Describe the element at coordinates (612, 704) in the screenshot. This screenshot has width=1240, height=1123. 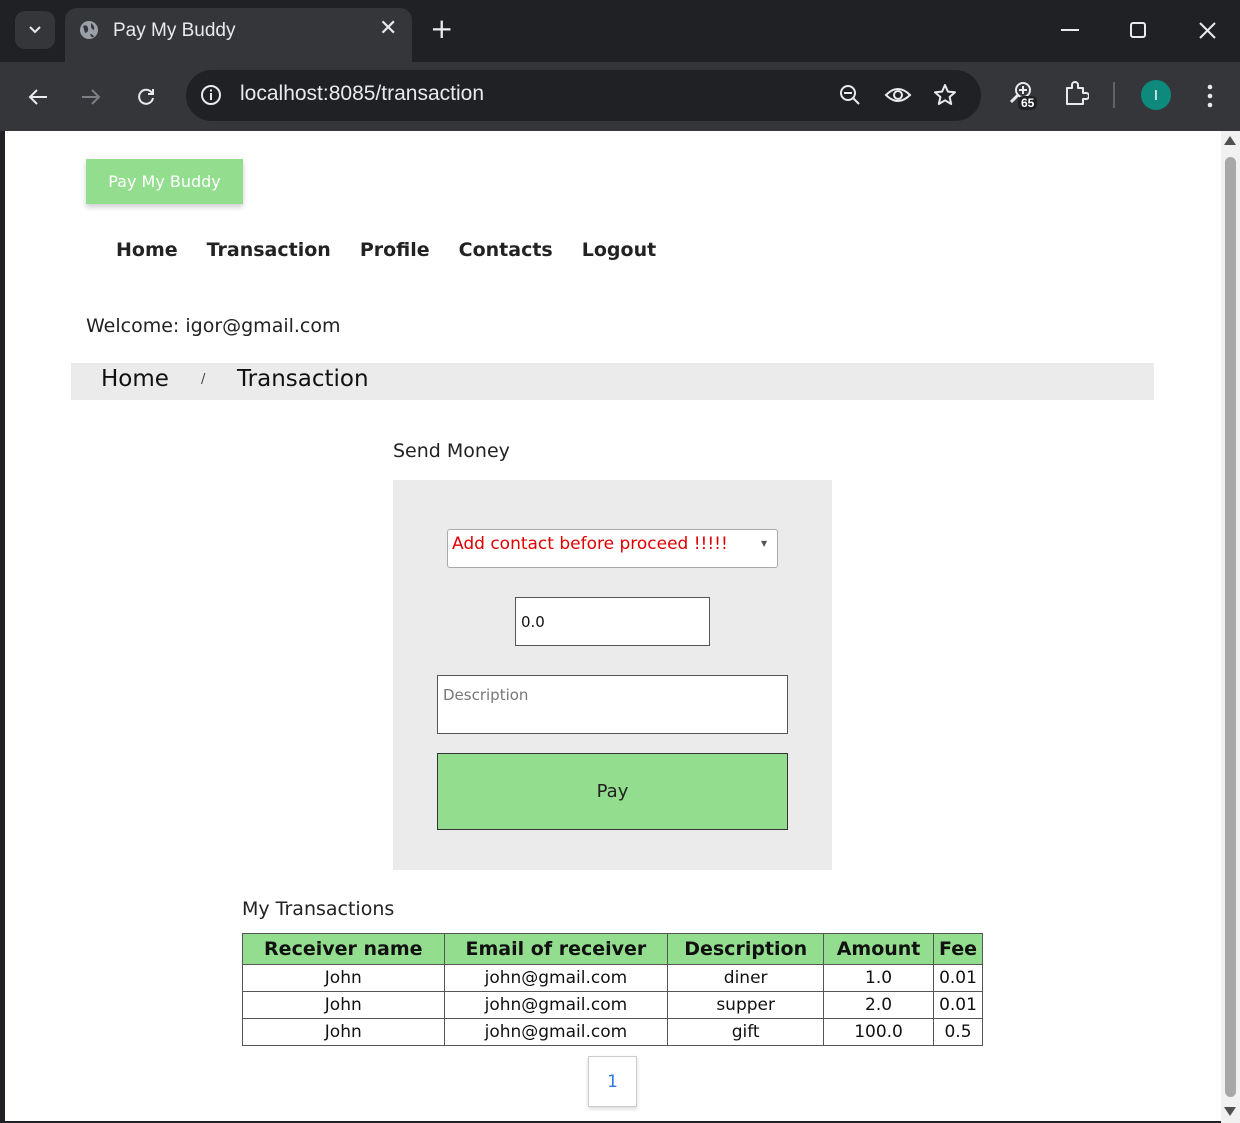
I see `description-input` at that location.